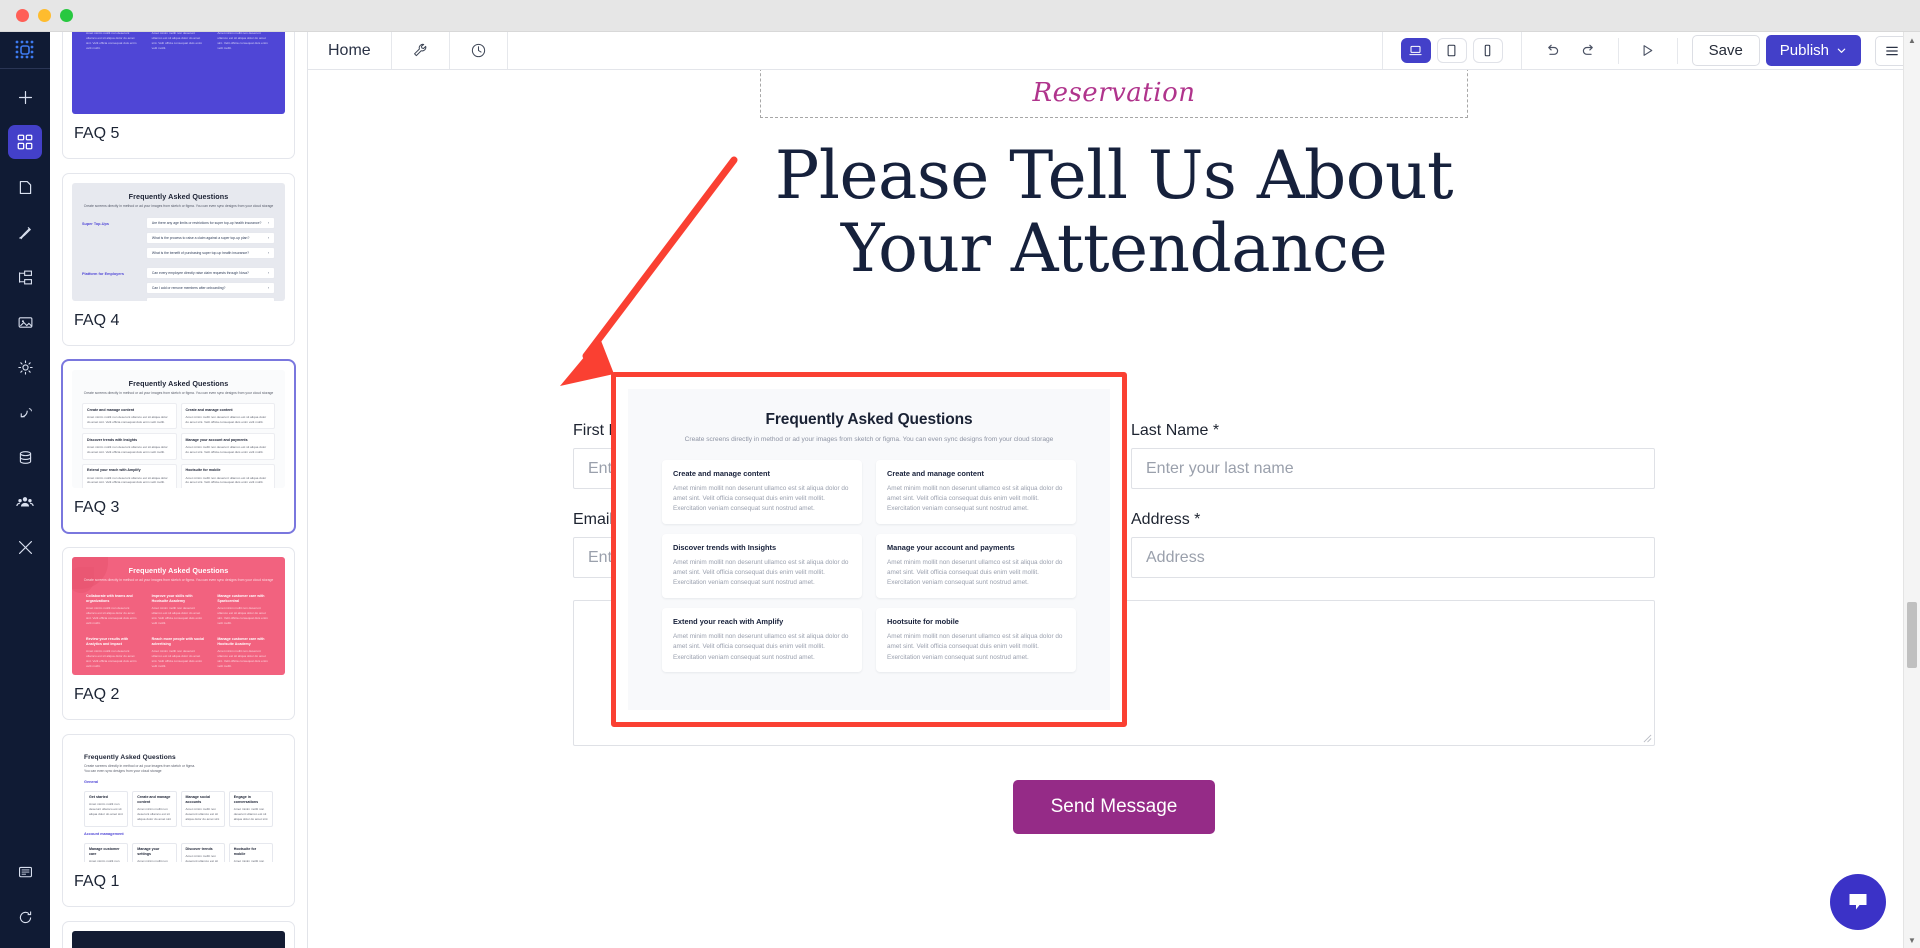 The width and height of the screenshot is (1920, 948). I want to click on scroll-up-arrow: ▲, so click(1912, 40).